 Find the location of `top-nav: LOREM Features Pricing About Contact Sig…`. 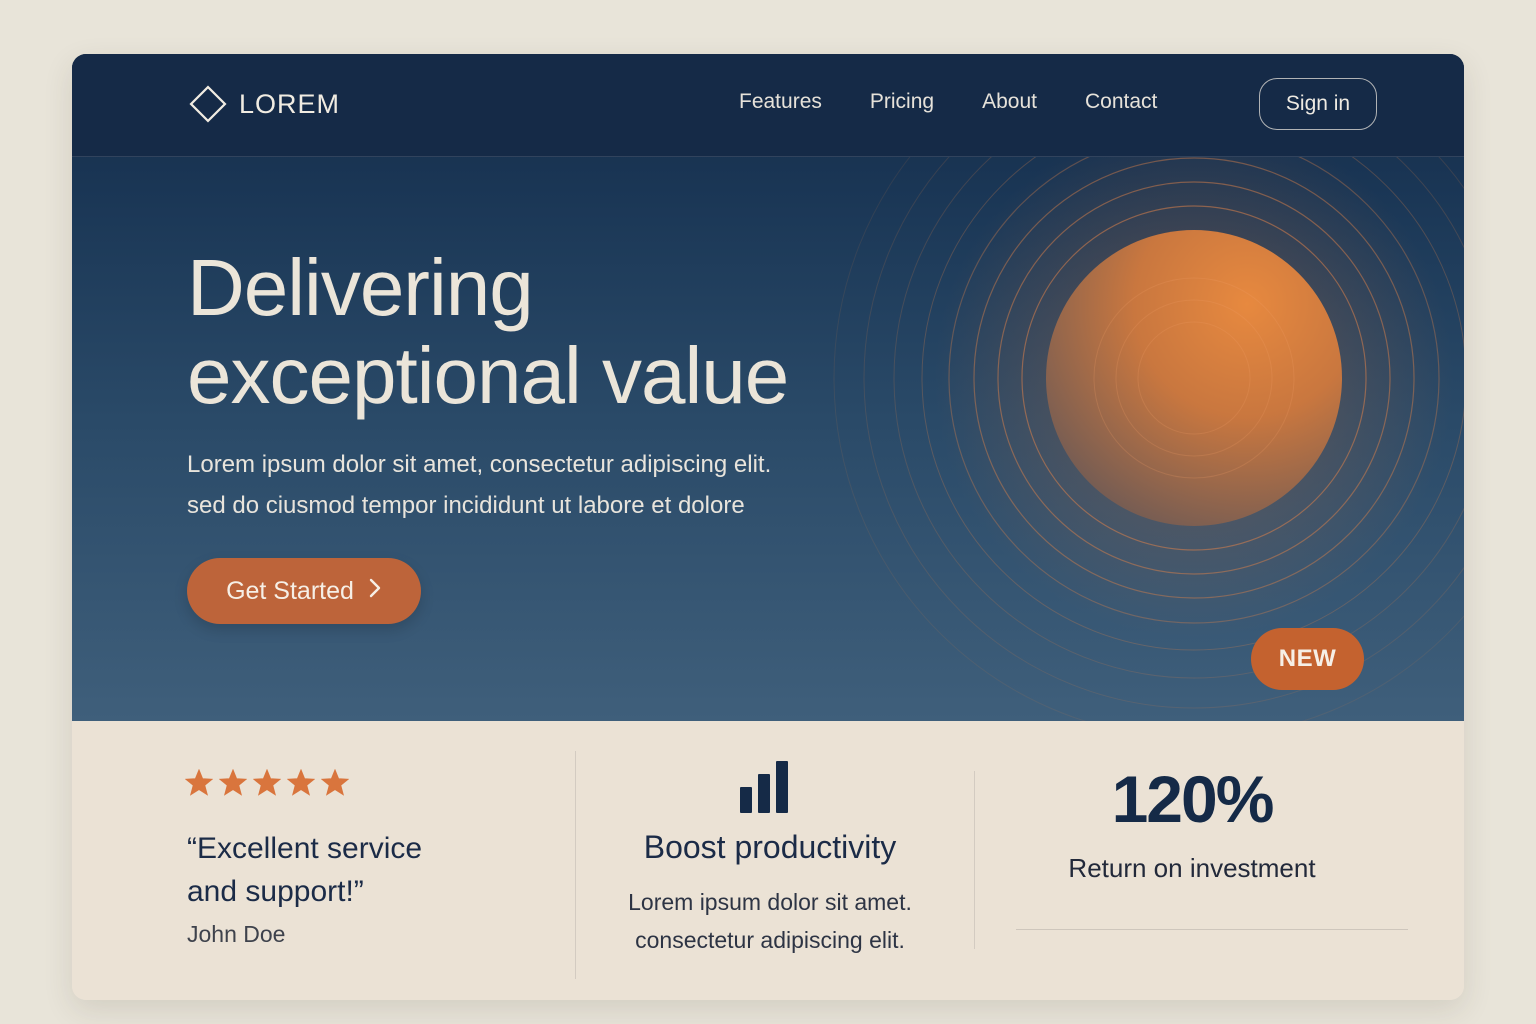

top-nav: LOREM Features Pricing About Contact Sig… is located at coordinates (768, 105).